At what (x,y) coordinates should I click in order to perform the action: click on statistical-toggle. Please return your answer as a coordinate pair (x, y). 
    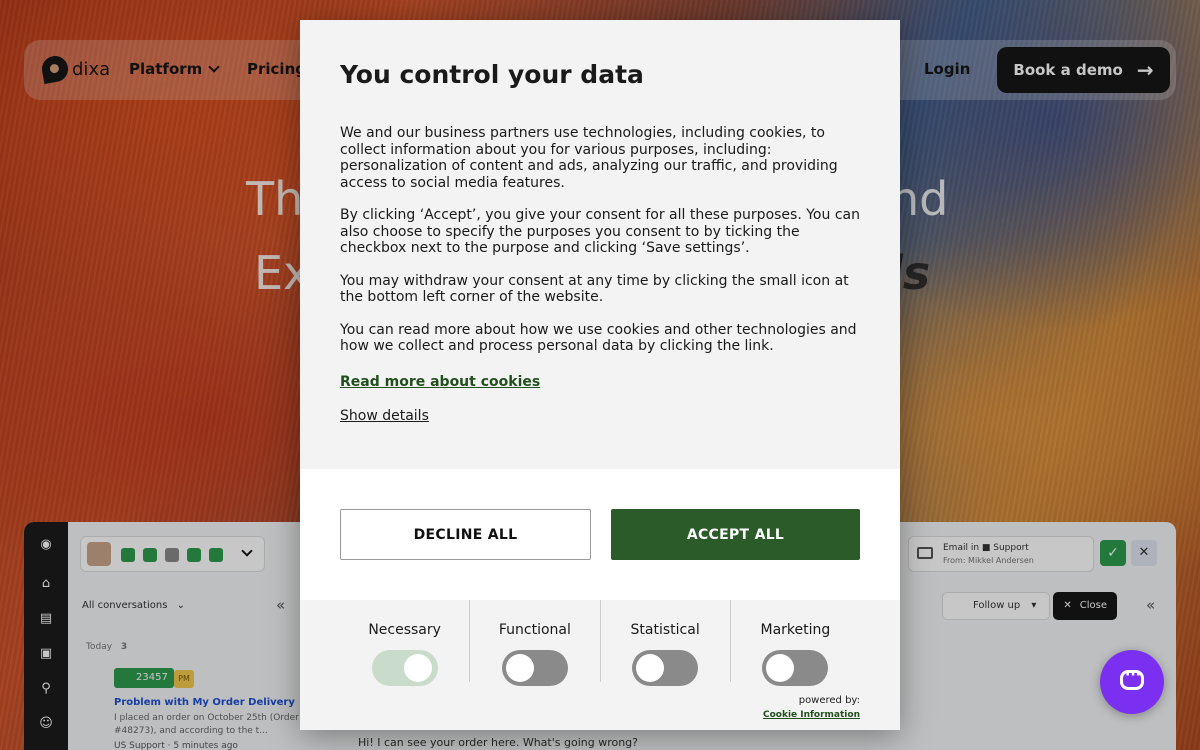
    Looking at the image, I should click on (665, 668).